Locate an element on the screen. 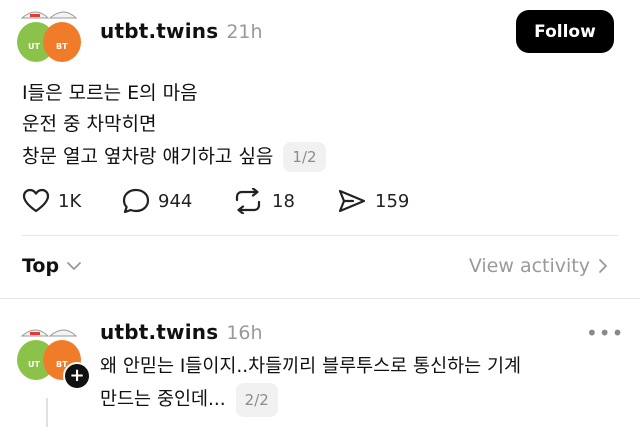  share-button: 159 is located at coordinates (373, 201).